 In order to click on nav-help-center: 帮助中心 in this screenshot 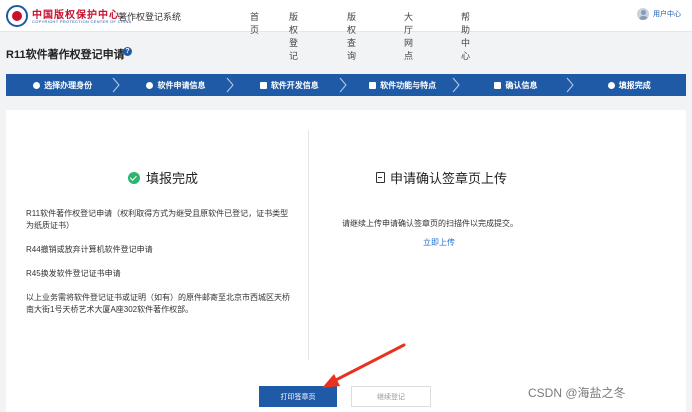, I will do `click(465, 36)`.